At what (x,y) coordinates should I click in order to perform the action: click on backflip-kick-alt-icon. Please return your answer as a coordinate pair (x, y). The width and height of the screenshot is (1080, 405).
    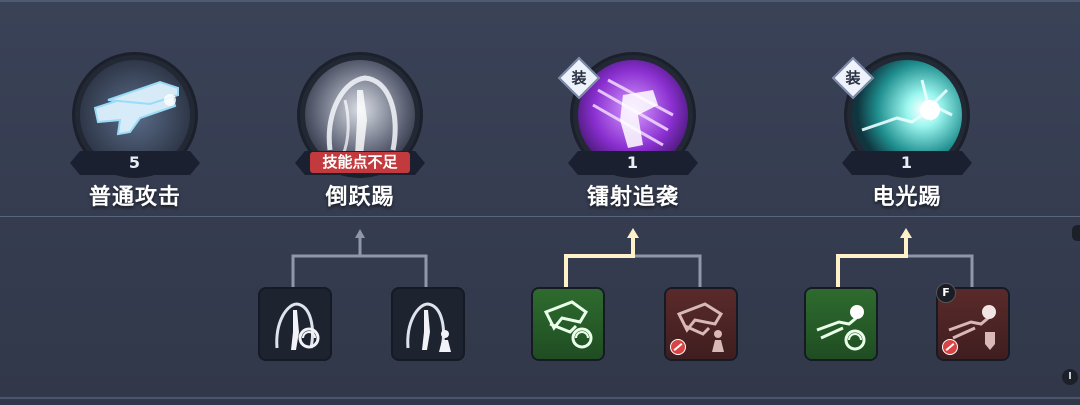
    Looking at the image, I should click on (428, 327).